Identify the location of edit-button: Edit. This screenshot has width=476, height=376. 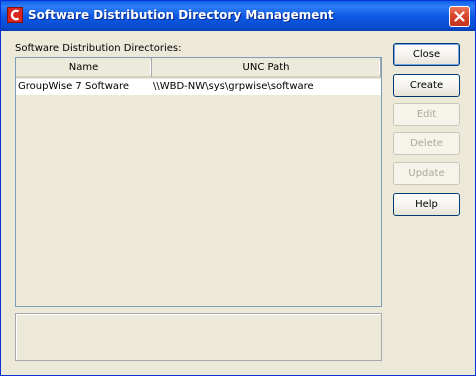
(426, 114).